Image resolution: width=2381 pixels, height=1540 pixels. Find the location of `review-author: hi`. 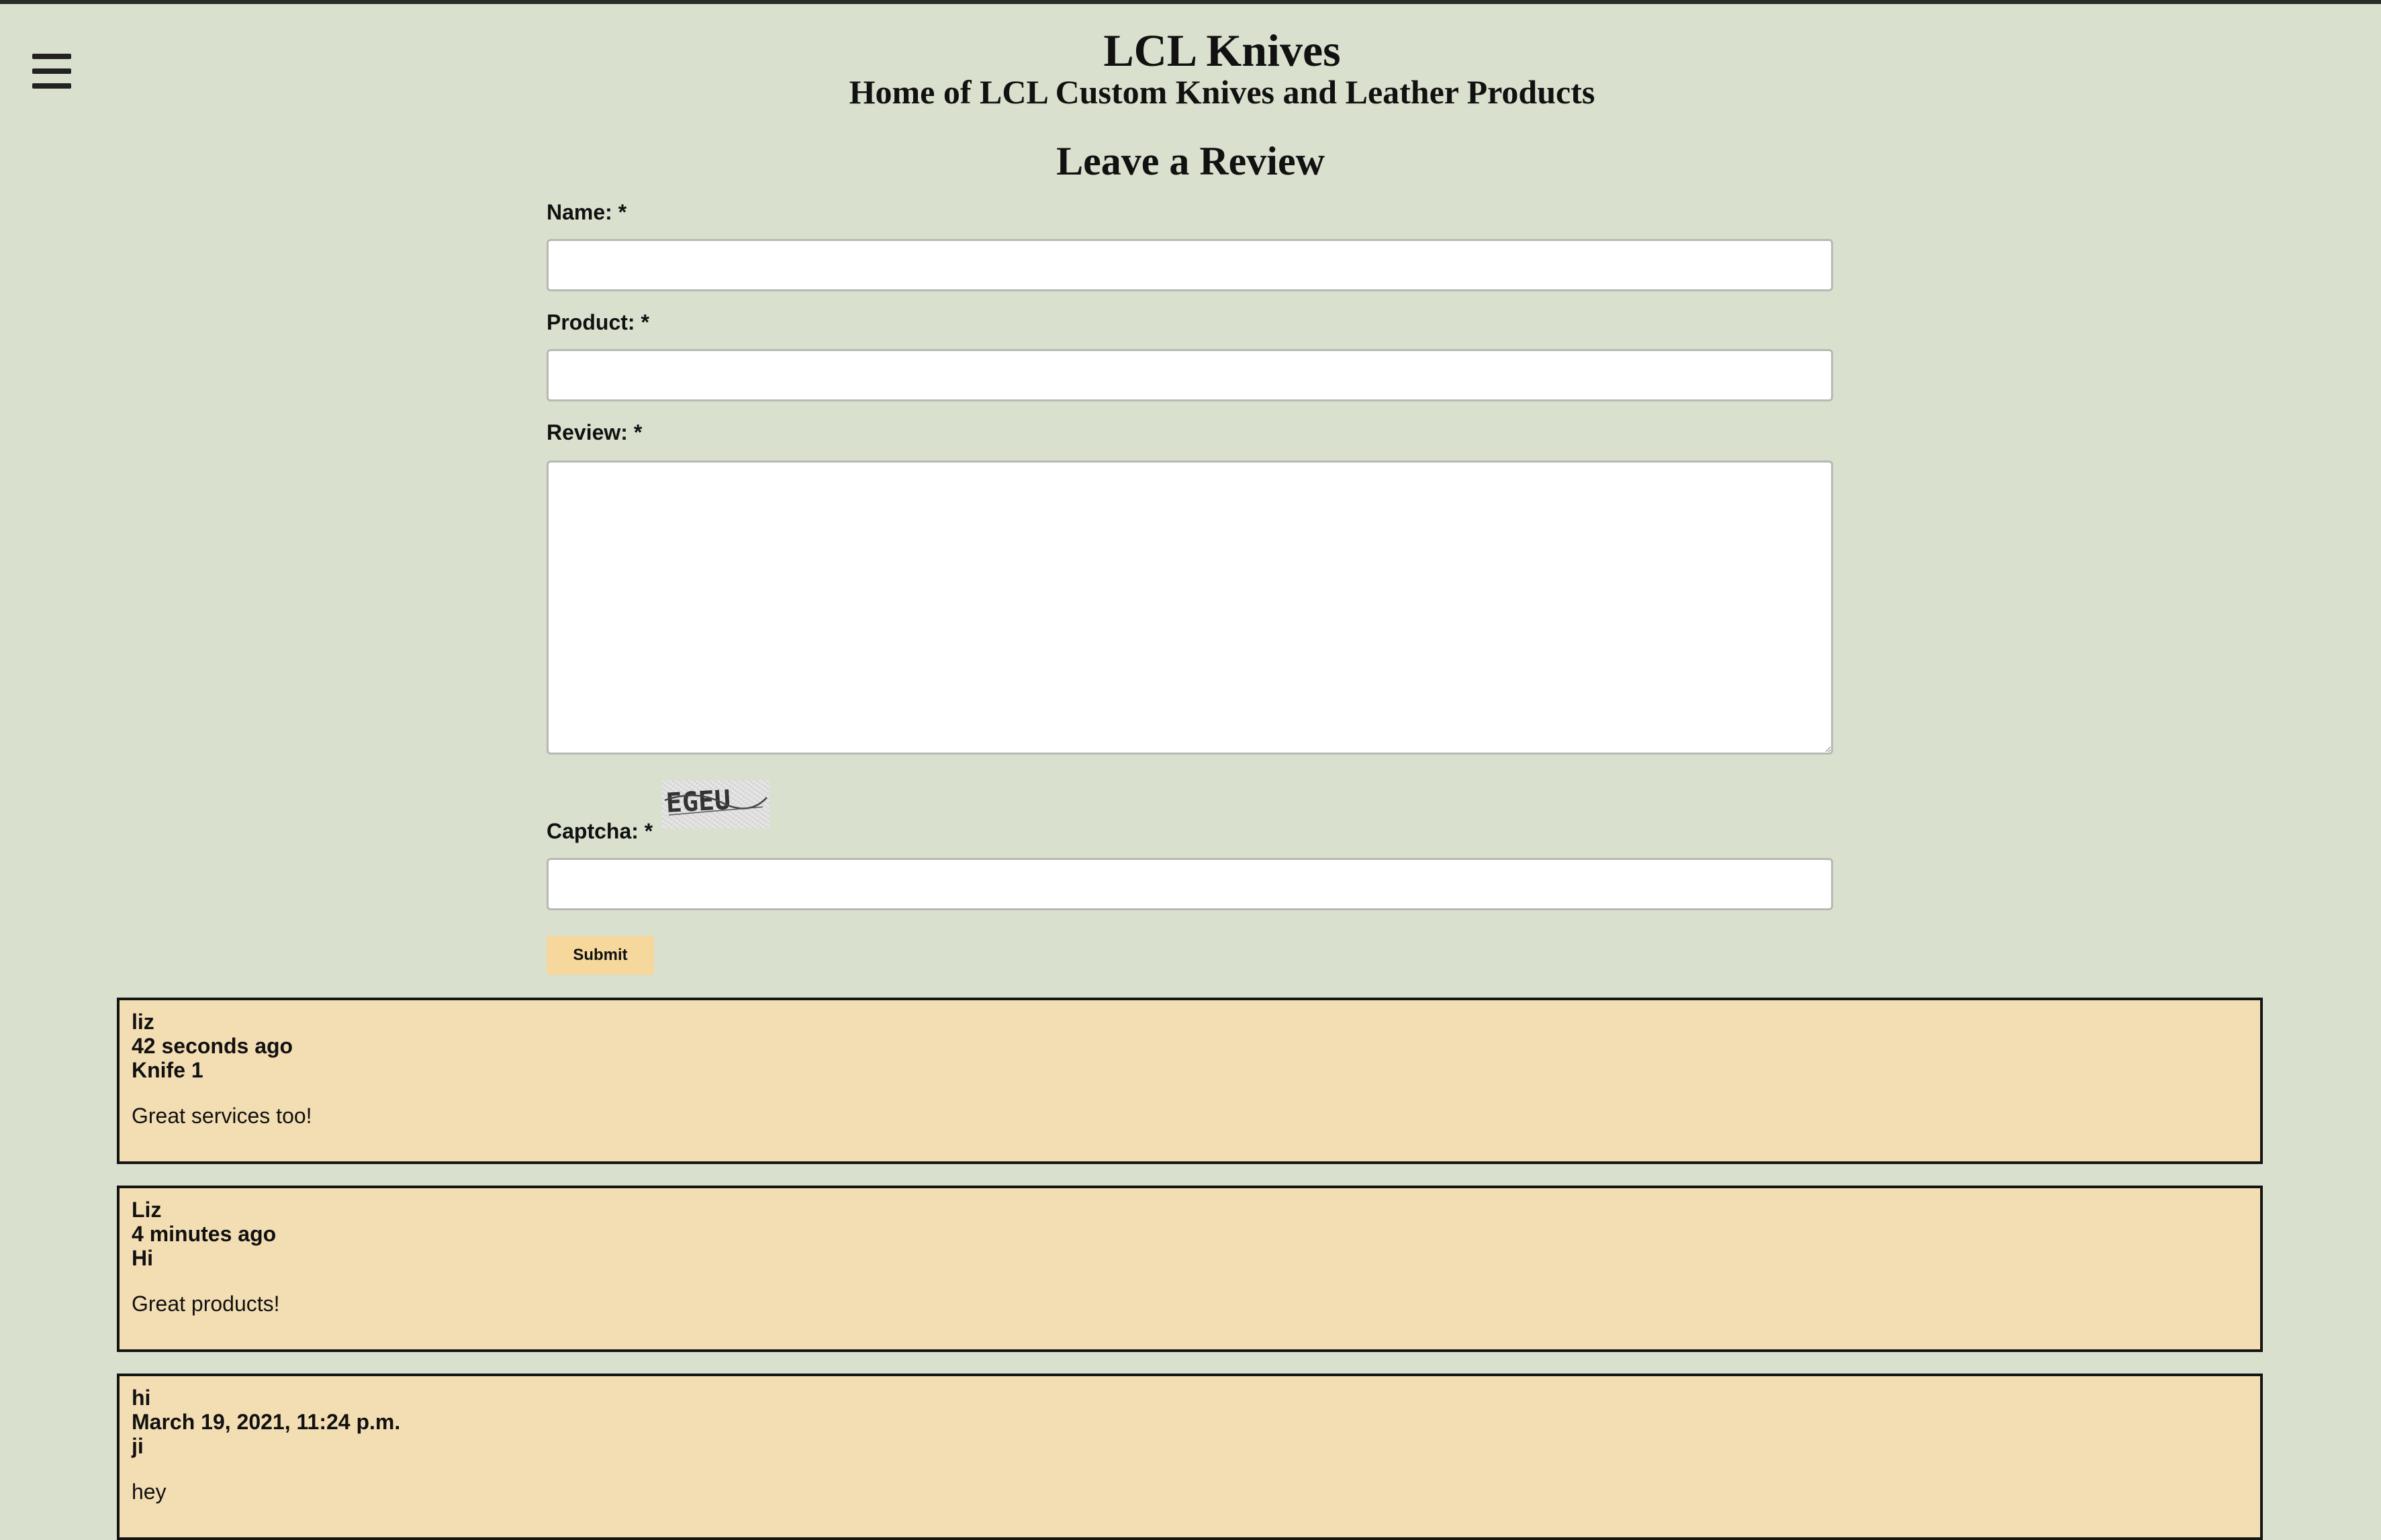

review-author: hi is located at coordinates (141, 1398).